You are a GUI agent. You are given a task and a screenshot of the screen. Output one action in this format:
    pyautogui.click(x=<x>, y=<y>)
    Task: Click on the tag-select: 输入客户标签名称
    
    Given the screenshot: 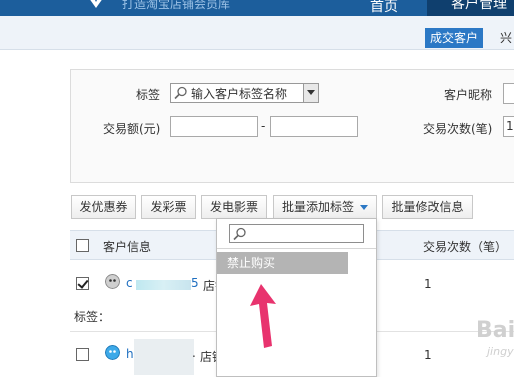 What is the action you would take?
    pyautogui.click(x=244, y=93)
    